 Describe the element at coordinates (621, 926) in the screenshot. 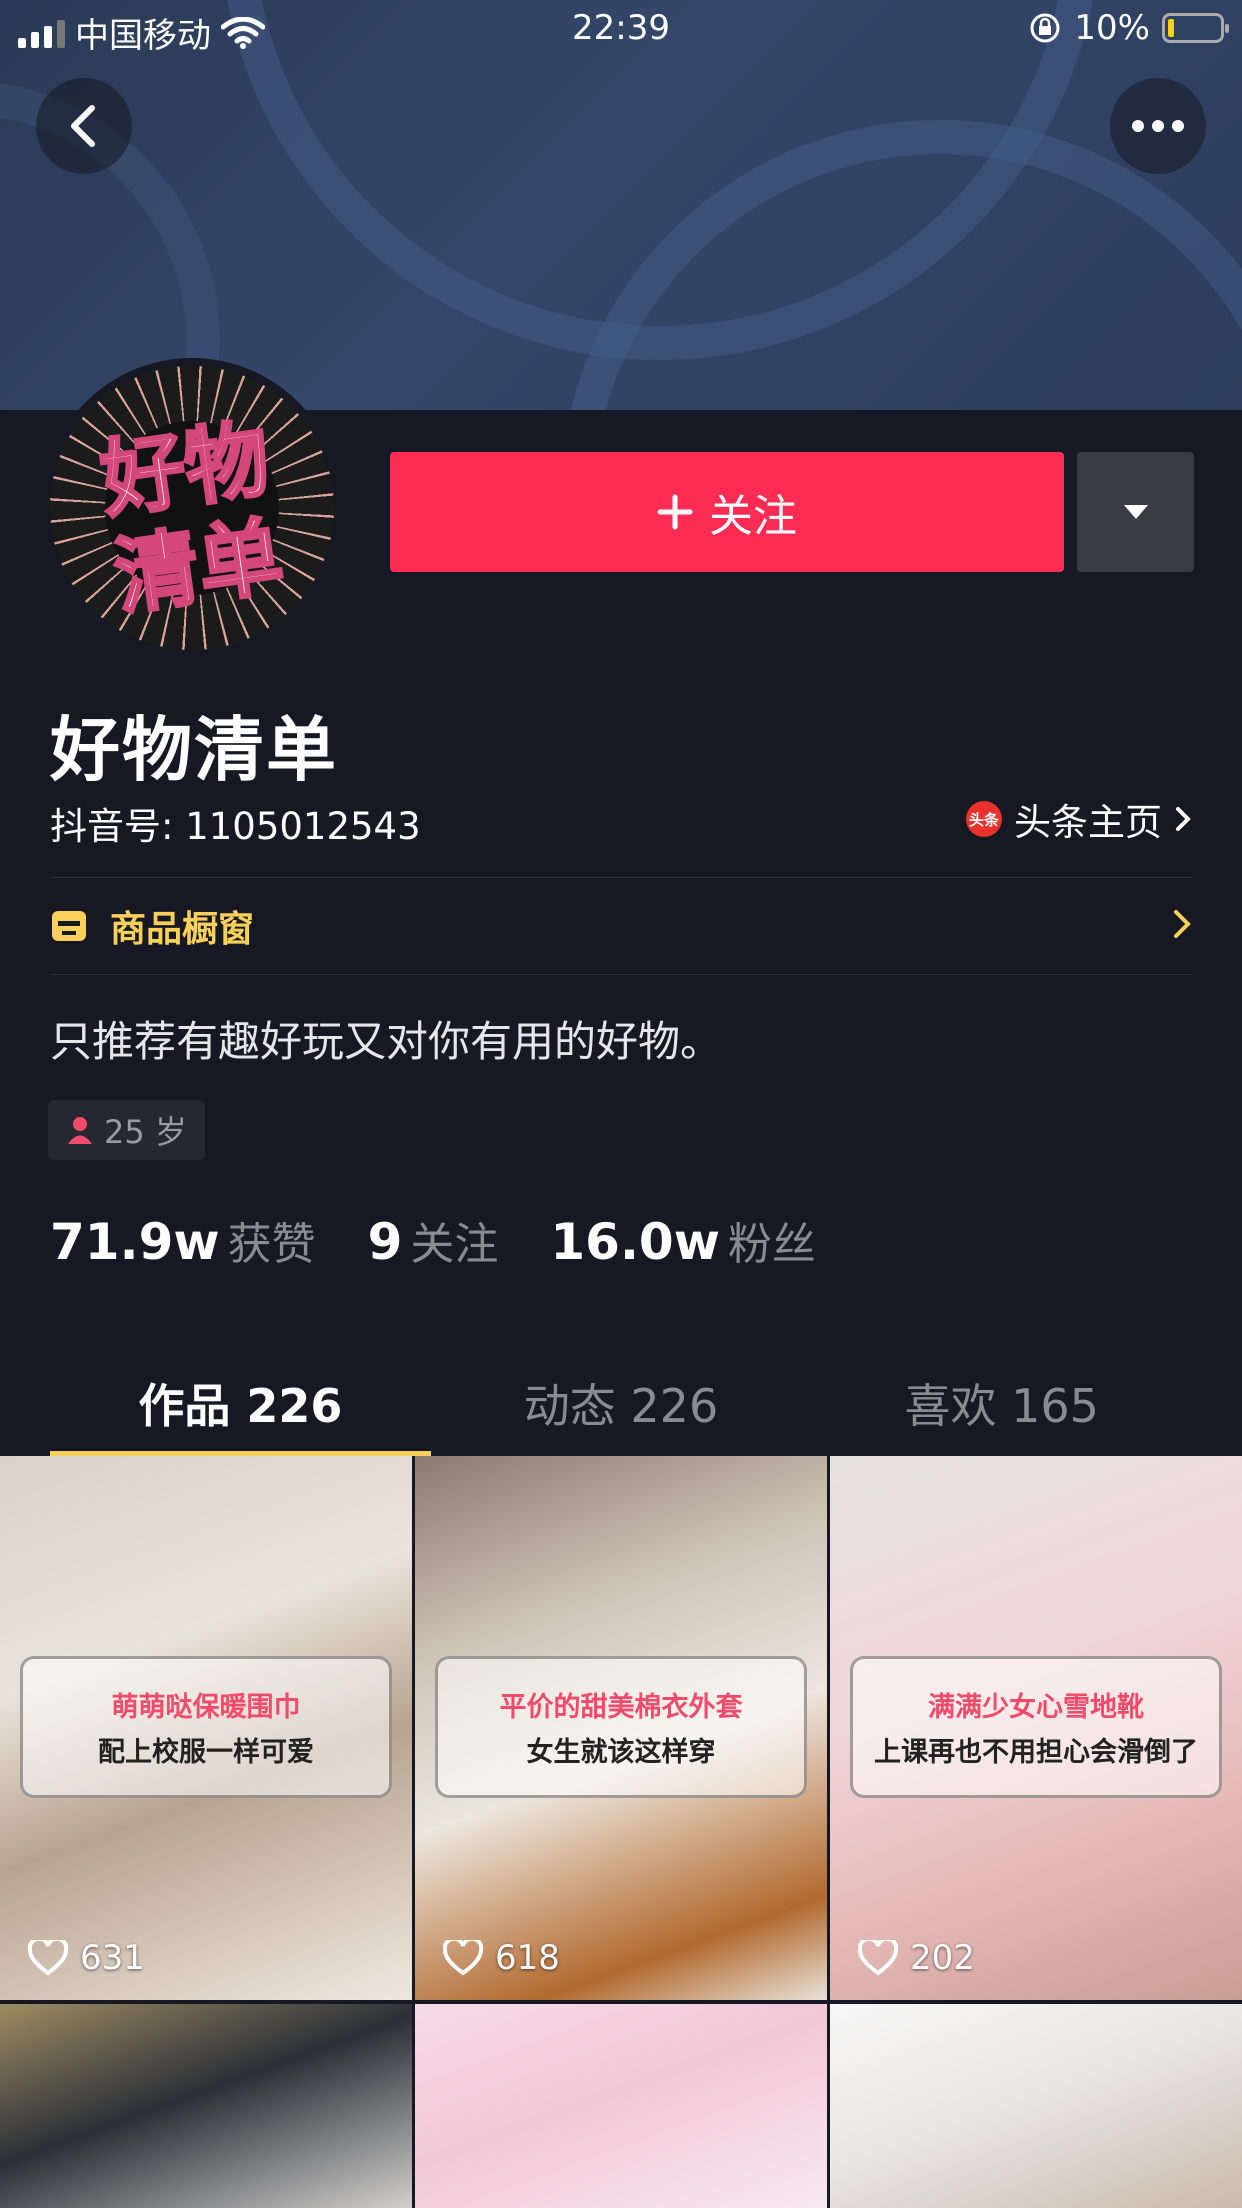

I see `shop-window-row: 商品橱窗` at that location.